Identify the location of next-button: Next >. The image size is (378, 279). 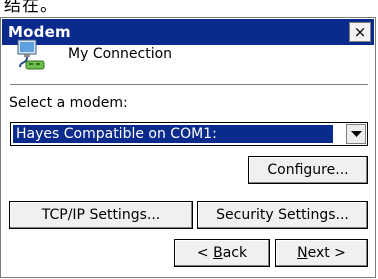
(321, 253).